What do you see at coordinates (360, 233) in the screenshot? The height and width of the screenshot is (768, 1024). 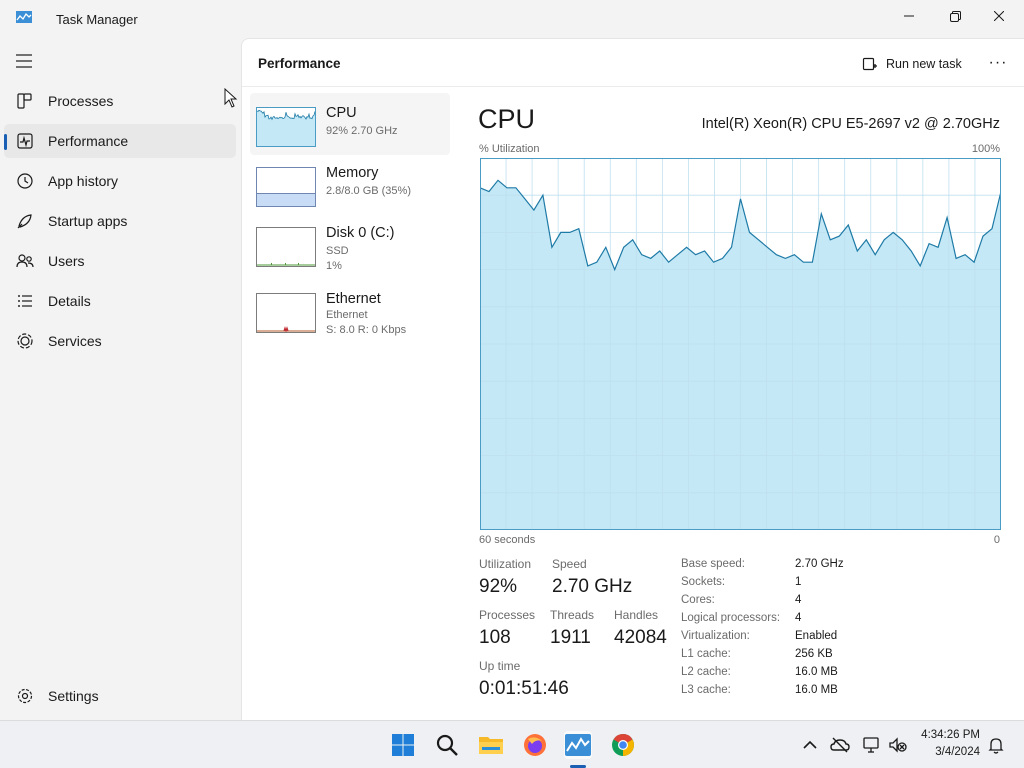 I see `resource-name: Disk 0 (C:)` at bounding box center [360, 233].